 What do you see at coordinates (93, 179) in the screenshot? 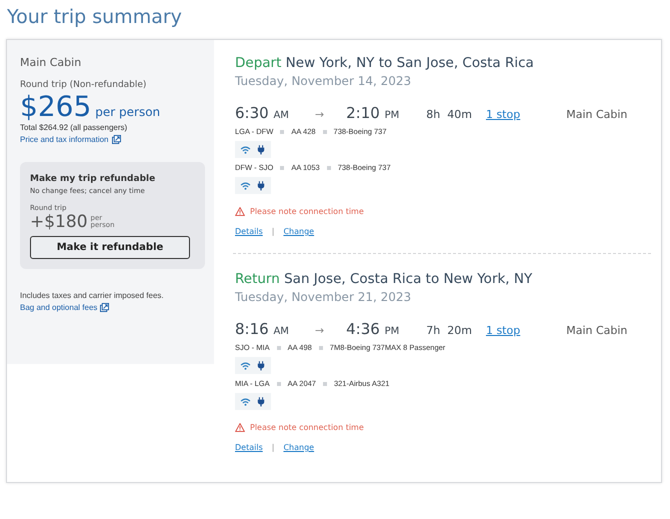
I see `refund-title: Make my trip refundable` at bounding box center [93, 179].